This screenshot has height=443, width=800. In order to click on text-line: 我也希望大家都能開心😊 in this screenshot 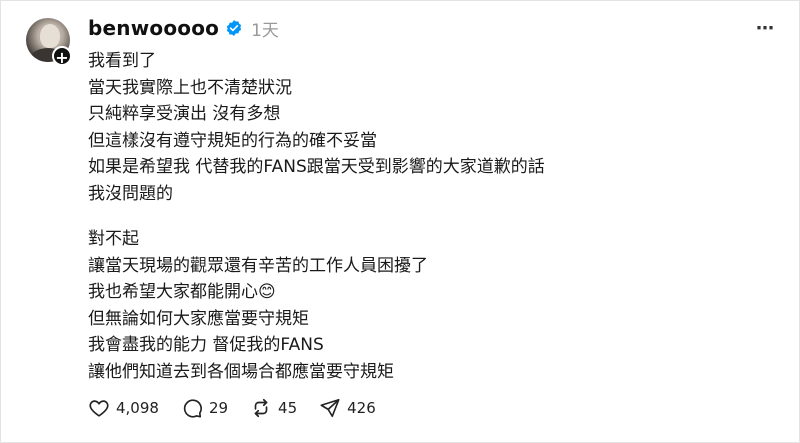, I will do `click(182, 292)`.